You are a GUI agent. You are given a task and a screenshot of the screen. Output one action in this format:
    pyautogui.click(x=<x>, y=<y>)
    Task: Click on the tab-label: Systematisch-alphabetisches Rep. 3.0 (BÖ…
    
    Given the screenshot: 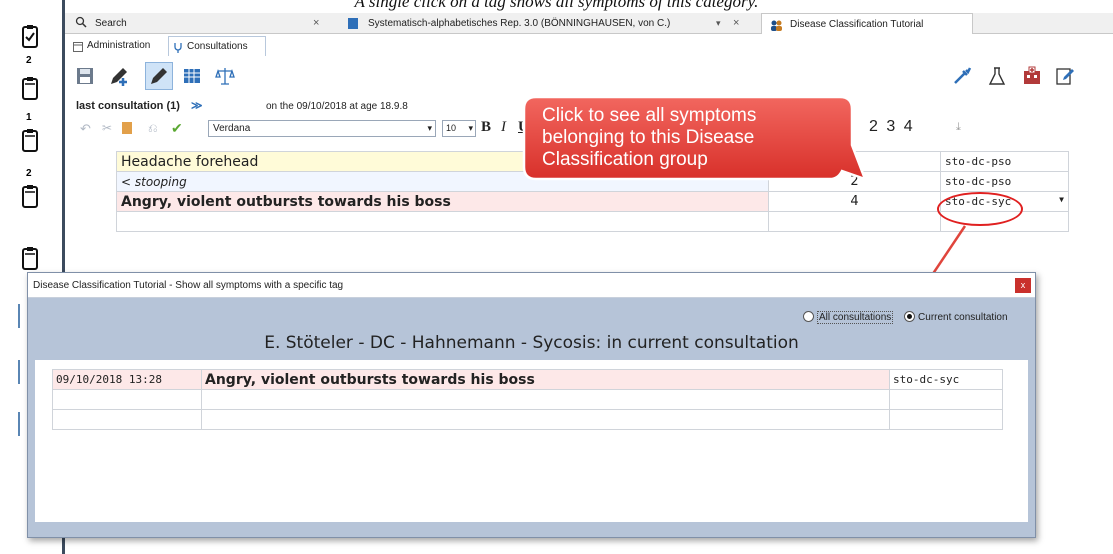 What is the action you would take?
    pyautogui.click(x=519, y=23)
    